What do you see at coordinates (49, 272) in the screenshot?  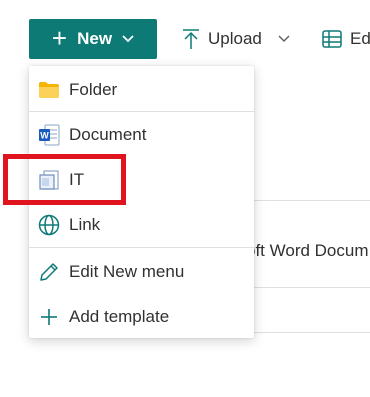 I see `pencil-icon` at bounding box center [49, 272].